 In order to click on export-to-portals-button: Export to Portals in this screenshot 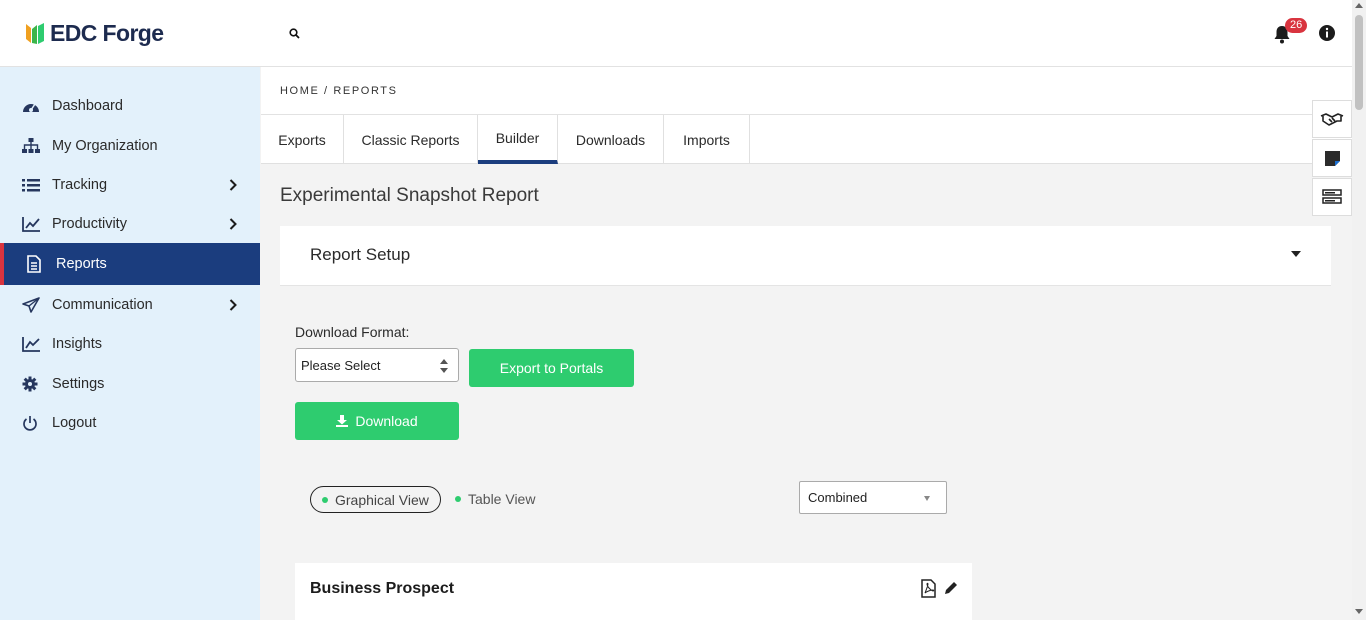, I will do `click(551, 368)`.